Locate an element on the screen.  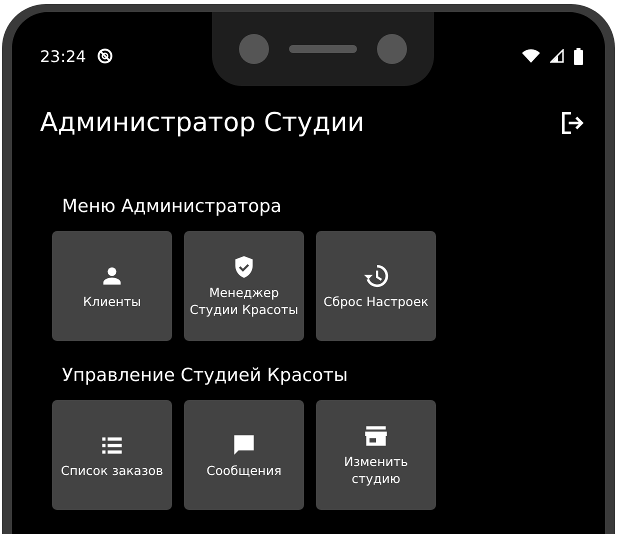
menu-tile: Менеджер Студии Красоты is located at coordinates (244, 286).